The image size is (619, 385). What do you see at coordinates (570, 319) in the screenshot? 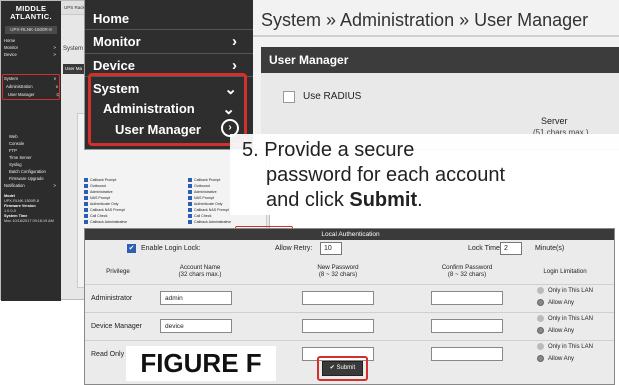
I see `radio-label: Only in This LAN` at bounding box center [570, 319].